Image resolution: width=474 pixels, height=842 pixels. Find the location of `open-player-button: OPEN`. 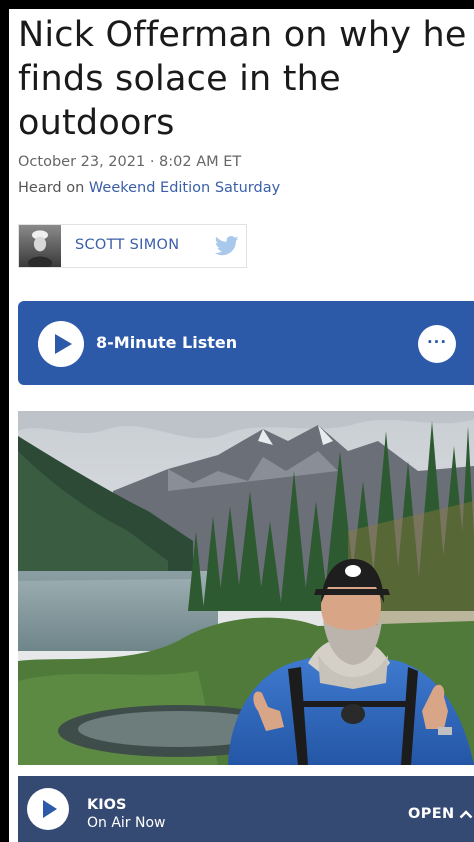

open-player-button: OPEN is located at coordinates (440, 814).